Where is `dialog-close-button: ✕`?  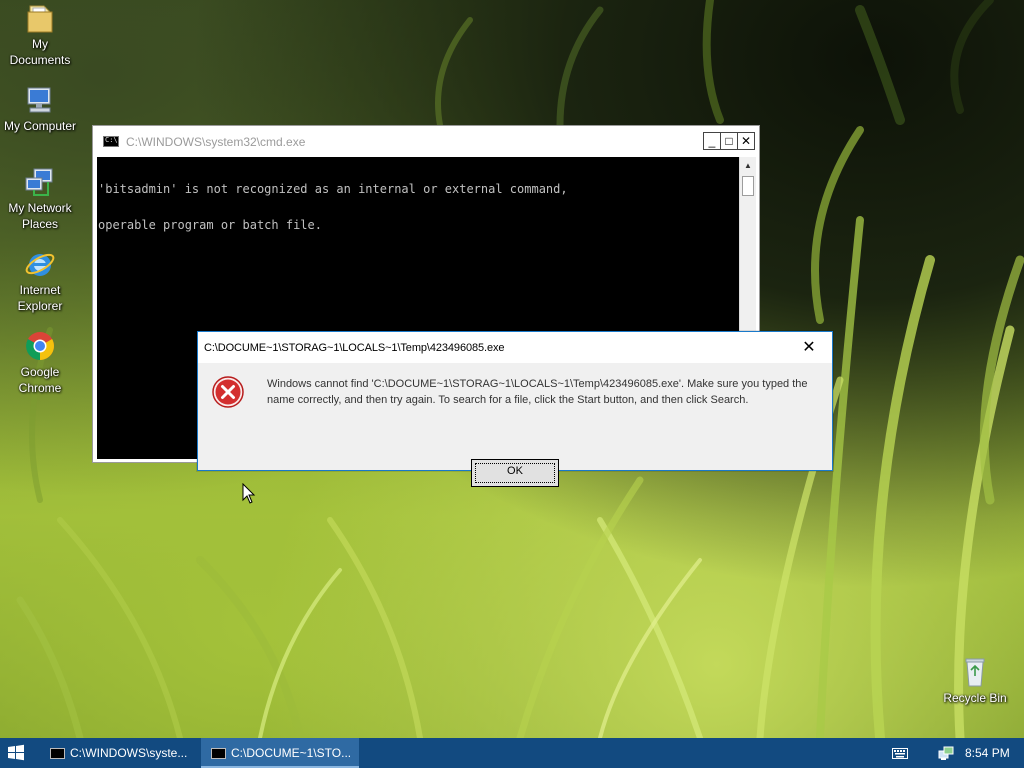
dialog-close-button: ✕ is located at coordinates (809, 347).